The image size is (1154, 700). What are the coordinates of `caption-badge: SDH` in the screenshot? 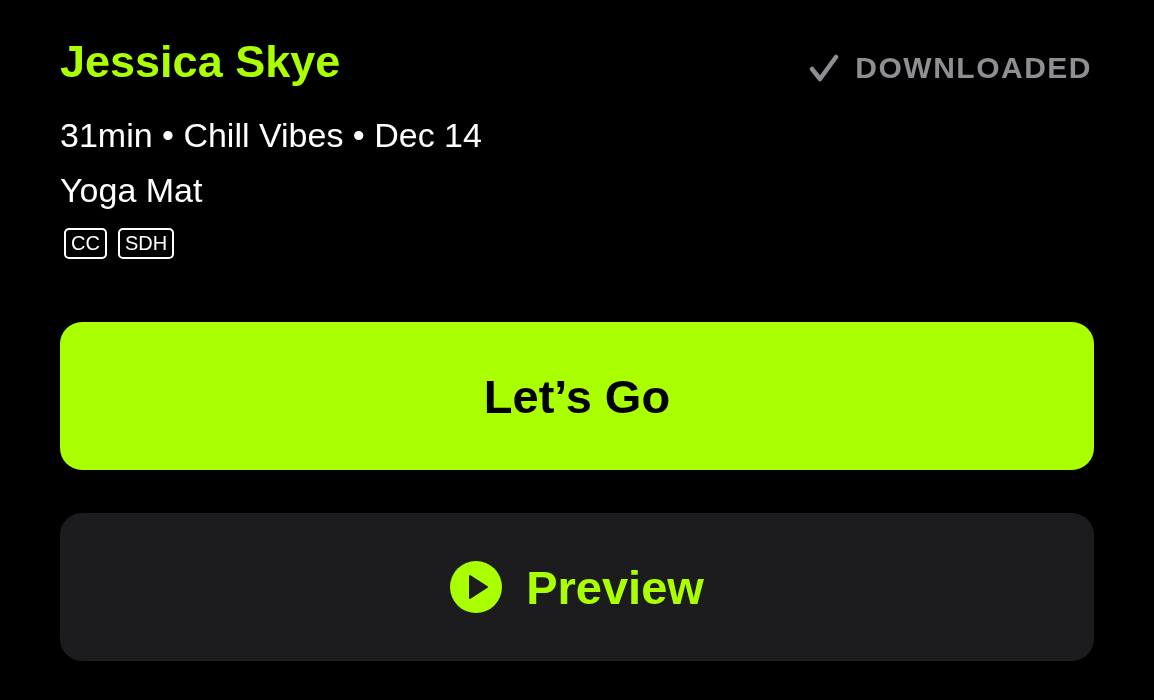 It's located at (146, 243).